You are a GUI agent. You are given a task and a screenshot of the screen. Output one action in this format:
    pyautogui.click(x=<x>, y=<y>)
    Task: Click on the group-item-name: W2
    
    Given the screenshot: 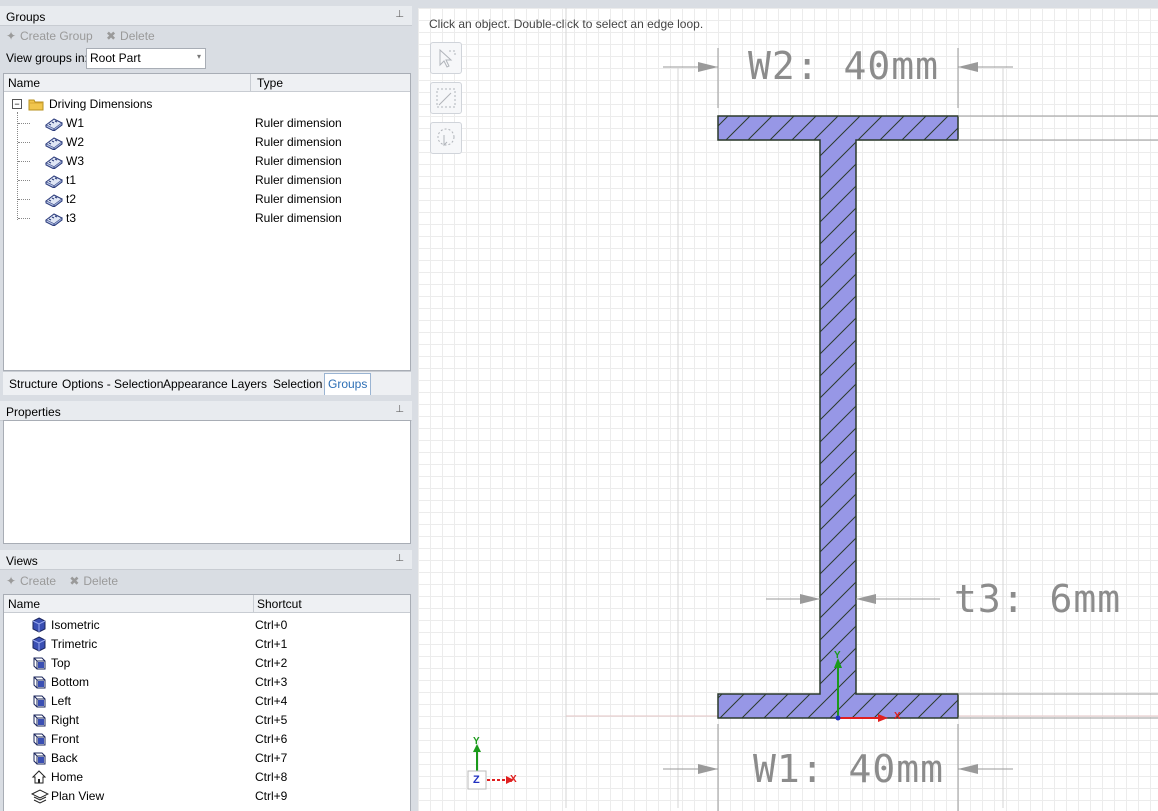 What is the action you would take?
    pyautogui.click(x=75, y=142)
    